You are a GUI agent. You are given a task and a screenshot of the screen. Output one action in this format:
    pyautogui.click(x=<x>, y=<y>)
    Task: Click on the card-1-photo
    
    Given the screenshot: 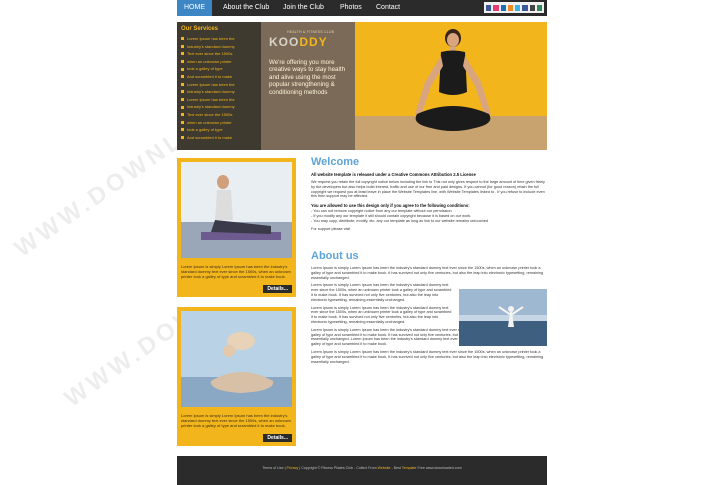 What is the action you would take?
    pyautogui.click(x=236, y=210)
    